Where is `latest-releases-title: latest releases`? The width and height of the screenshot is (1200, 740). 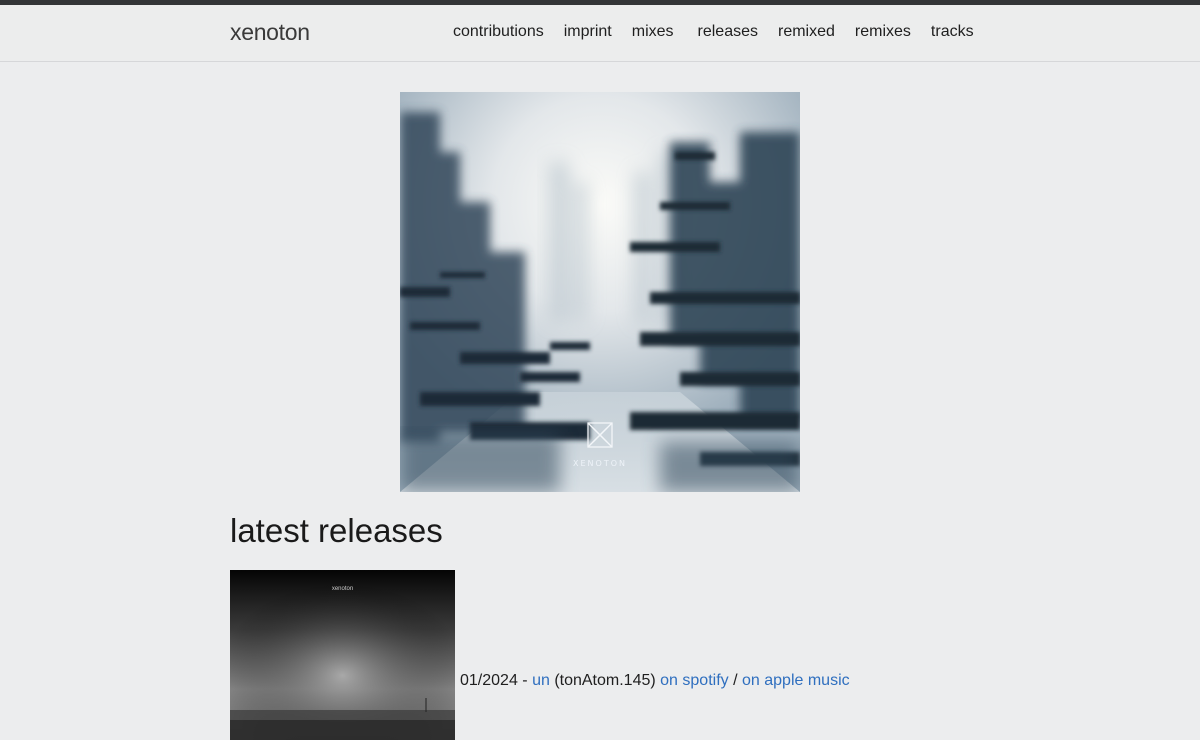
latest-releases-title: latest releases is located at coordinates (336, 530).